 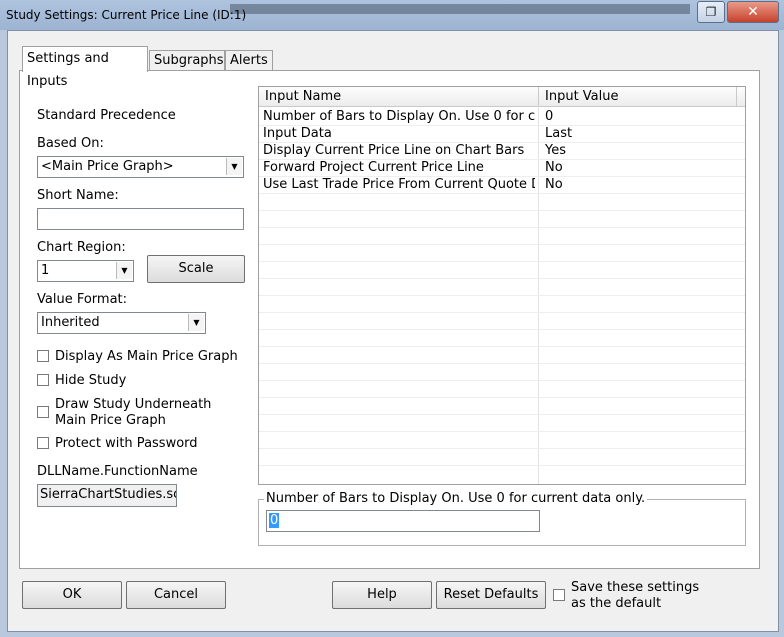 I want to click on input-value-editor: 0, so click(x=403, y=521).